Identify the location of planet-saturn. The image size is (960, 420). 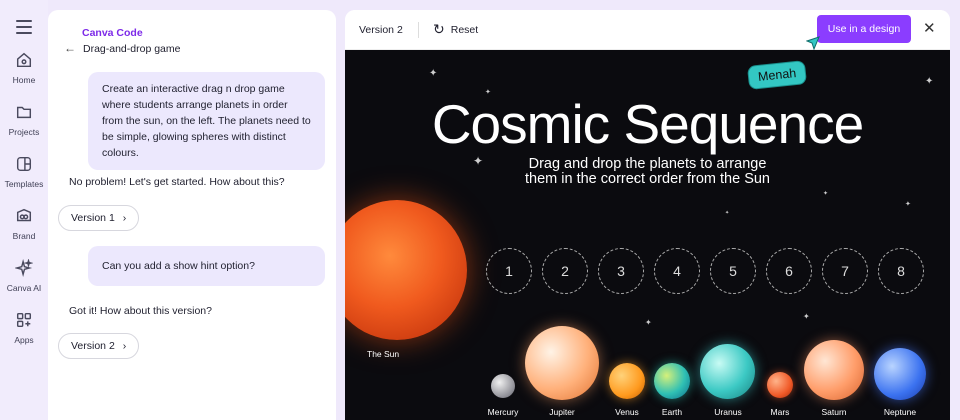
(834, 370).